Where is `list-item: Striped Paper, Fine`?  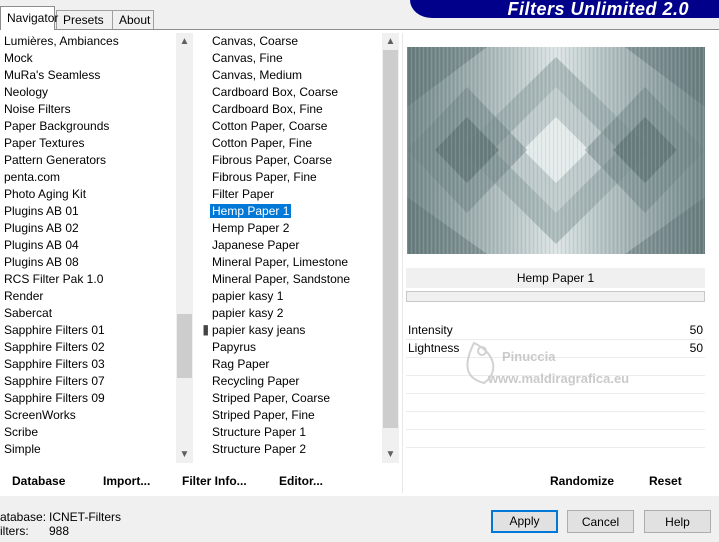
list-item: Striped Paper, Fine is located at coordinates (295, 415).